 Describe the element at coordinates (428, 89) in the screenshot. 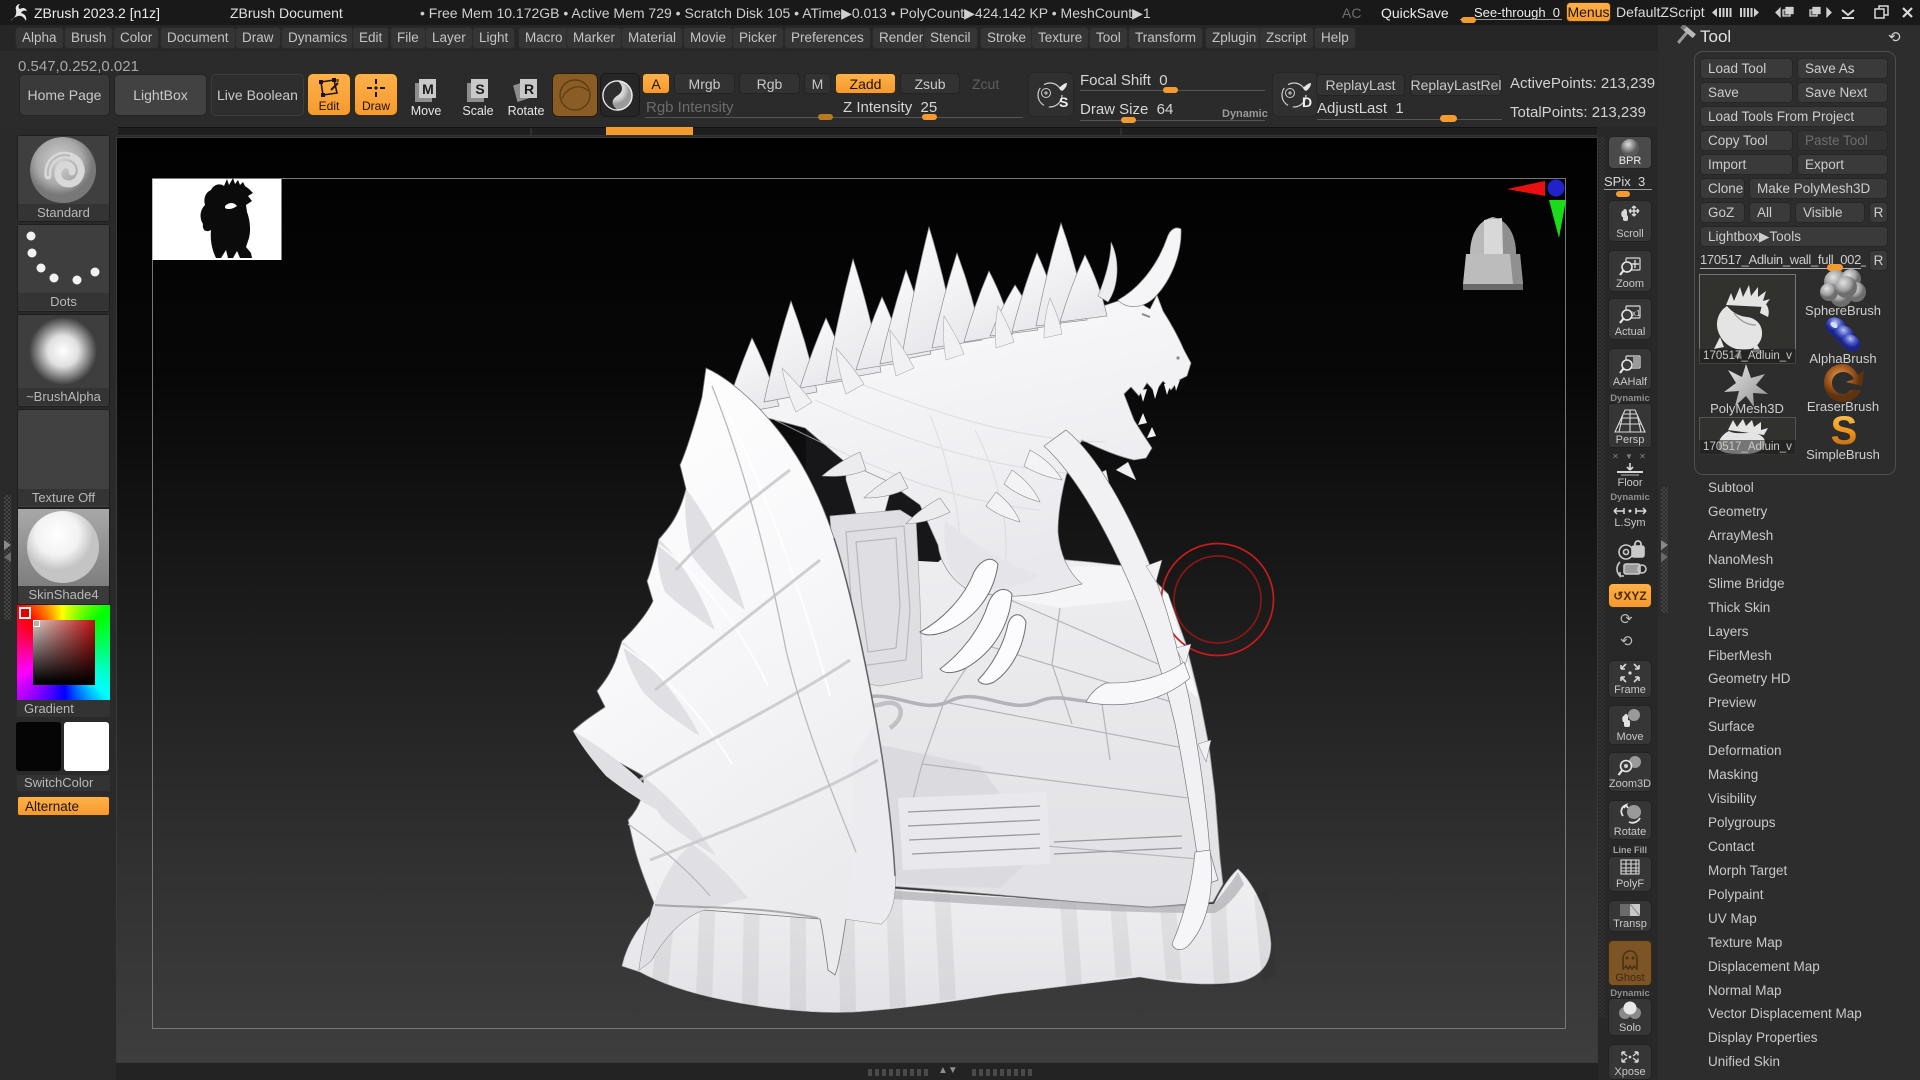

I see `svg-text: M` at that location.